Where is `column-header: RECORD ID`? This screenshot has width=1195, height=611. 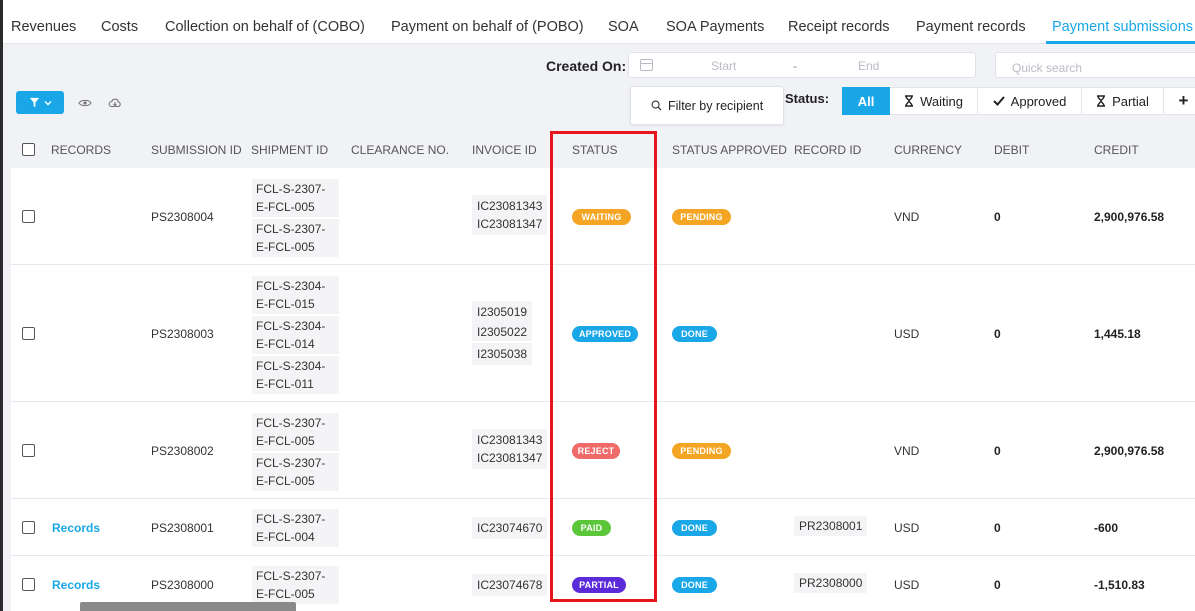
column-header: RECORD ID is located at coordinates (827, 150).